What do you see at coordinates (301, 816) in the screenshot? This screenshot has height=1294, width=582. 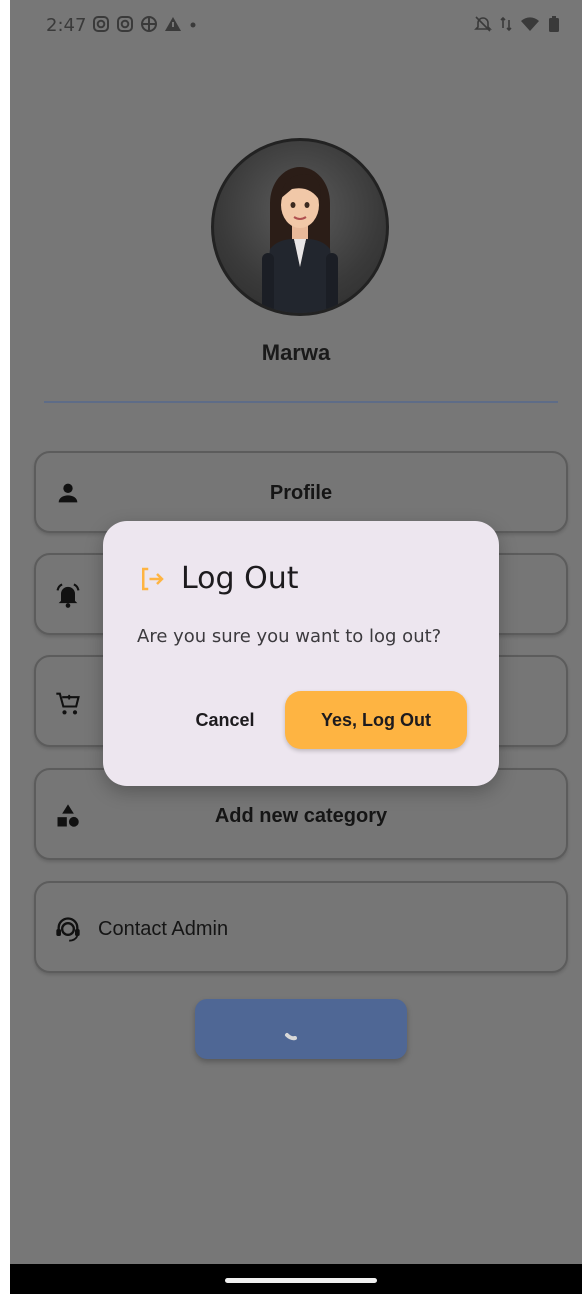 I see `menu-item-label: Add new category` at bounding box center [301, 816].